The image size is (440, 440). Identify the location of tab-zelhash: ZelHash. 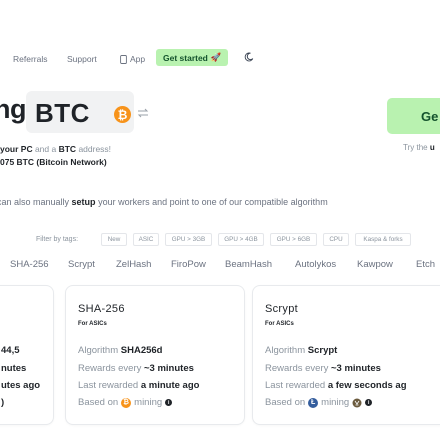
(133, 264).